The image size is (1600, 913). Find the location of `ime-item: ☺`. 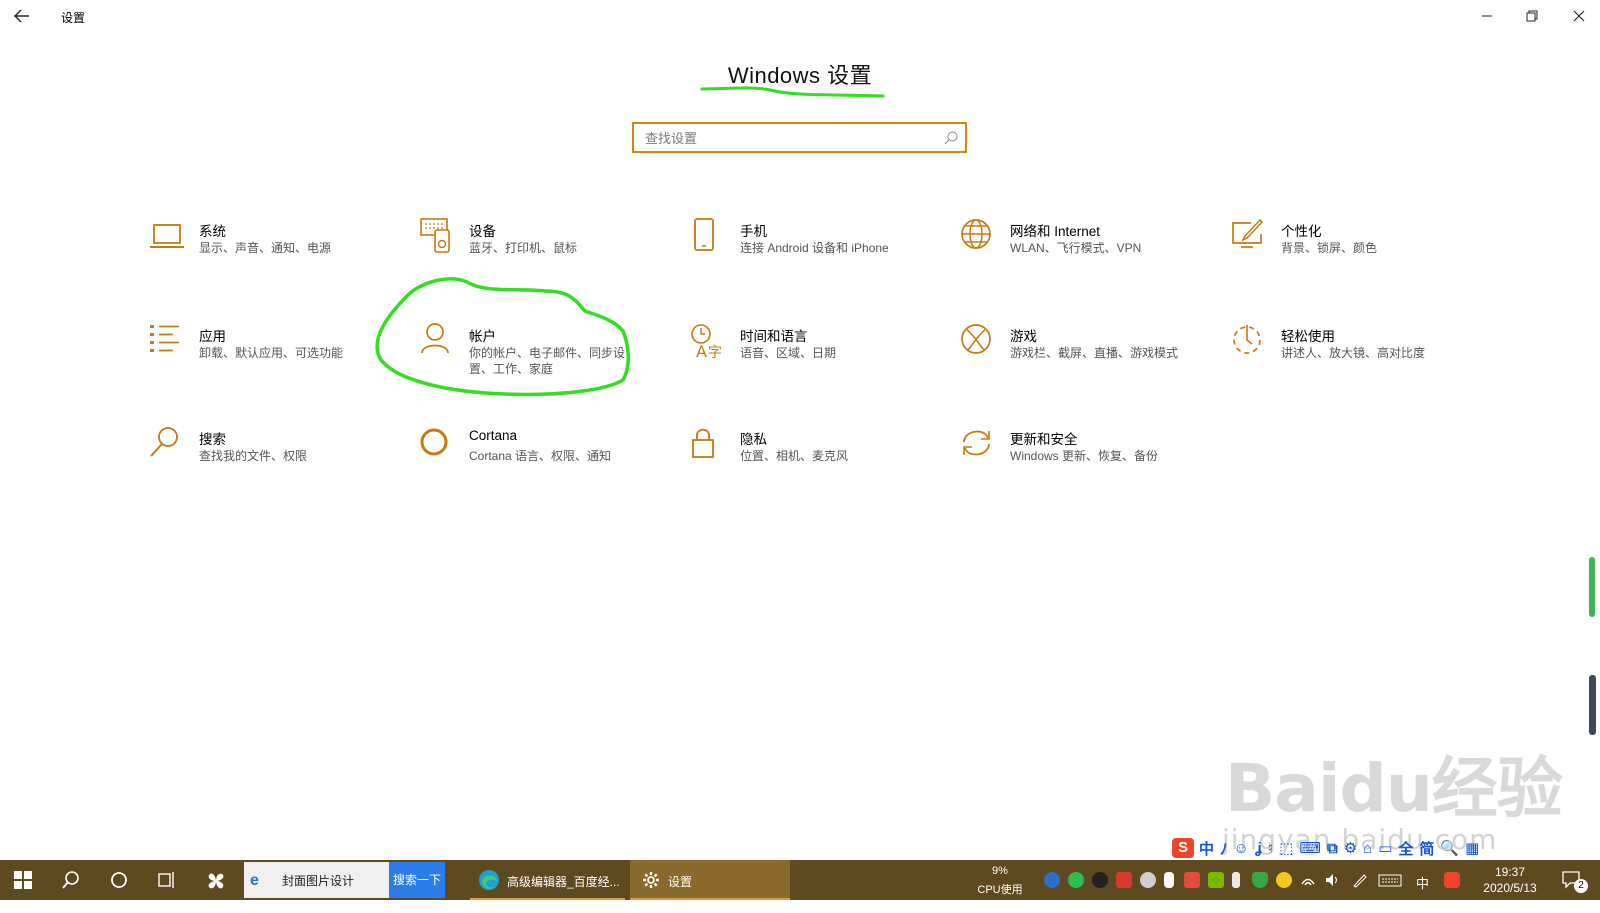

ime-item: ☺ is located at coordinates (1241, 848).